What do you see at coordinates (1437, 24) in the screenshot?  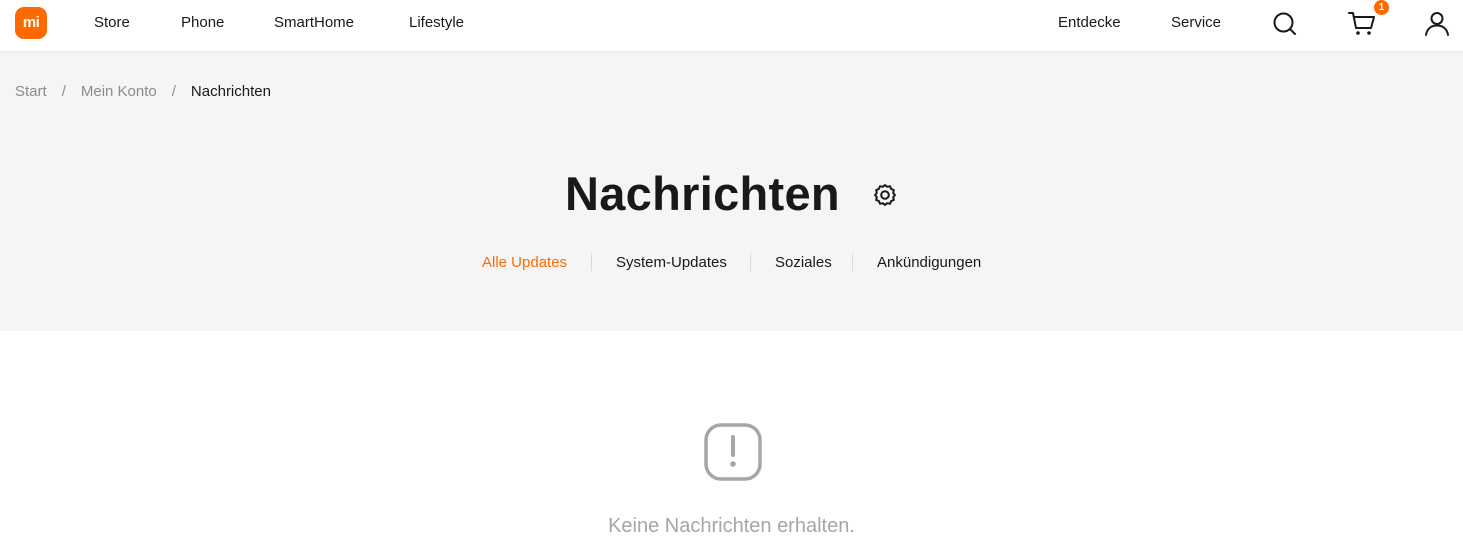 I see `user-icon` at bounding box center [1437, 24].